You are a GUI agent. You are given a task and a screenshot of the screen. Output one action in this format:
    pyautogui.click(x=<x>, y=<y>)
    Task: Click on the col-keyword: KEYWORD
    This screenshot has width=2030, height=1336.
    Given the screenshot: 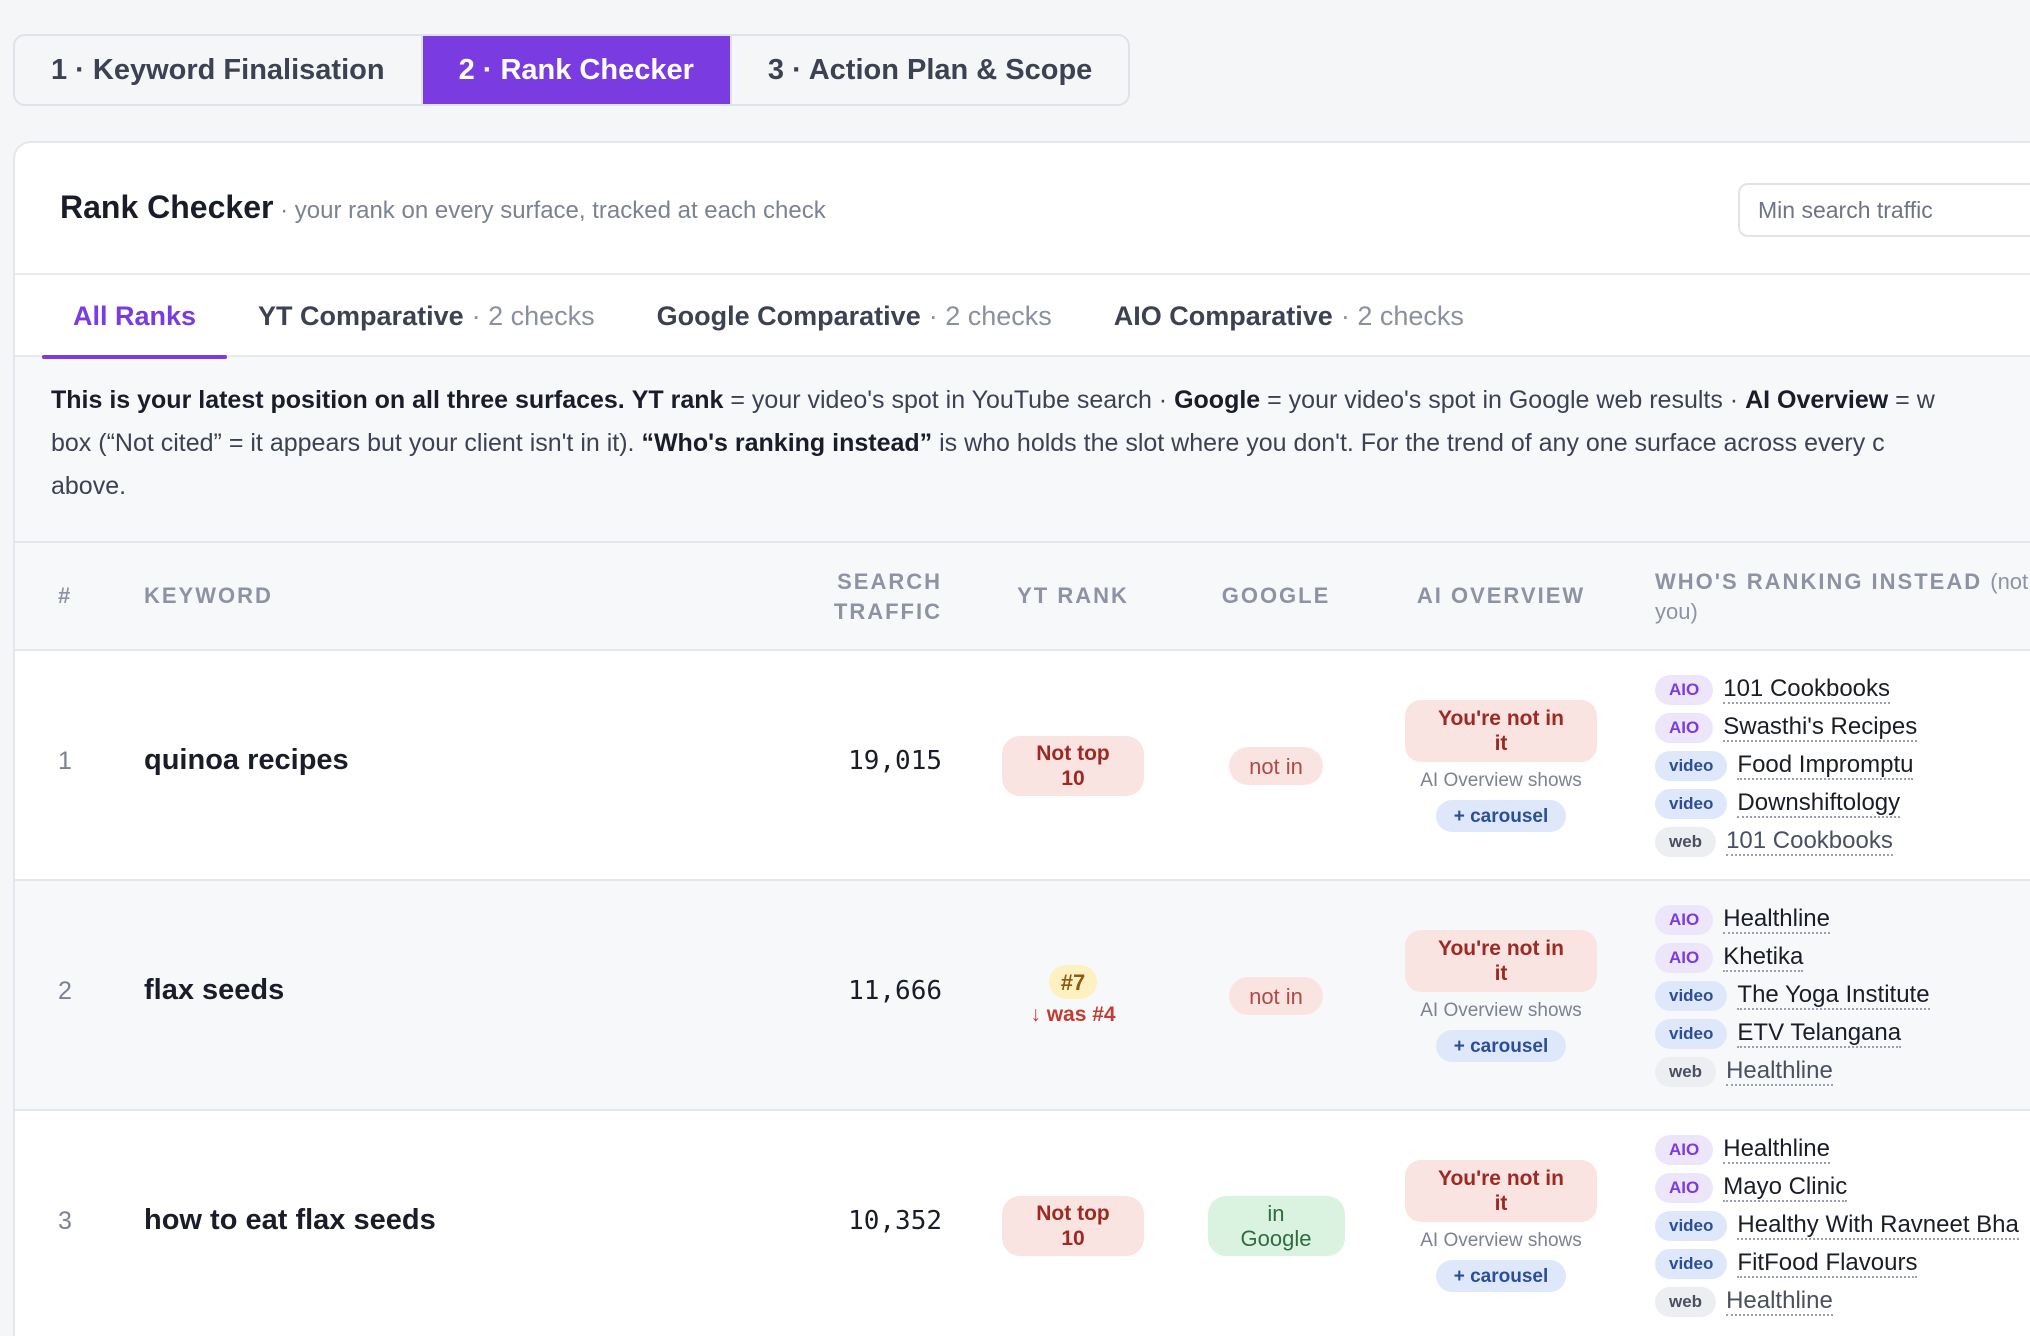 What is the action you would take?
    pyautogui.click(x=208, y=596)
    